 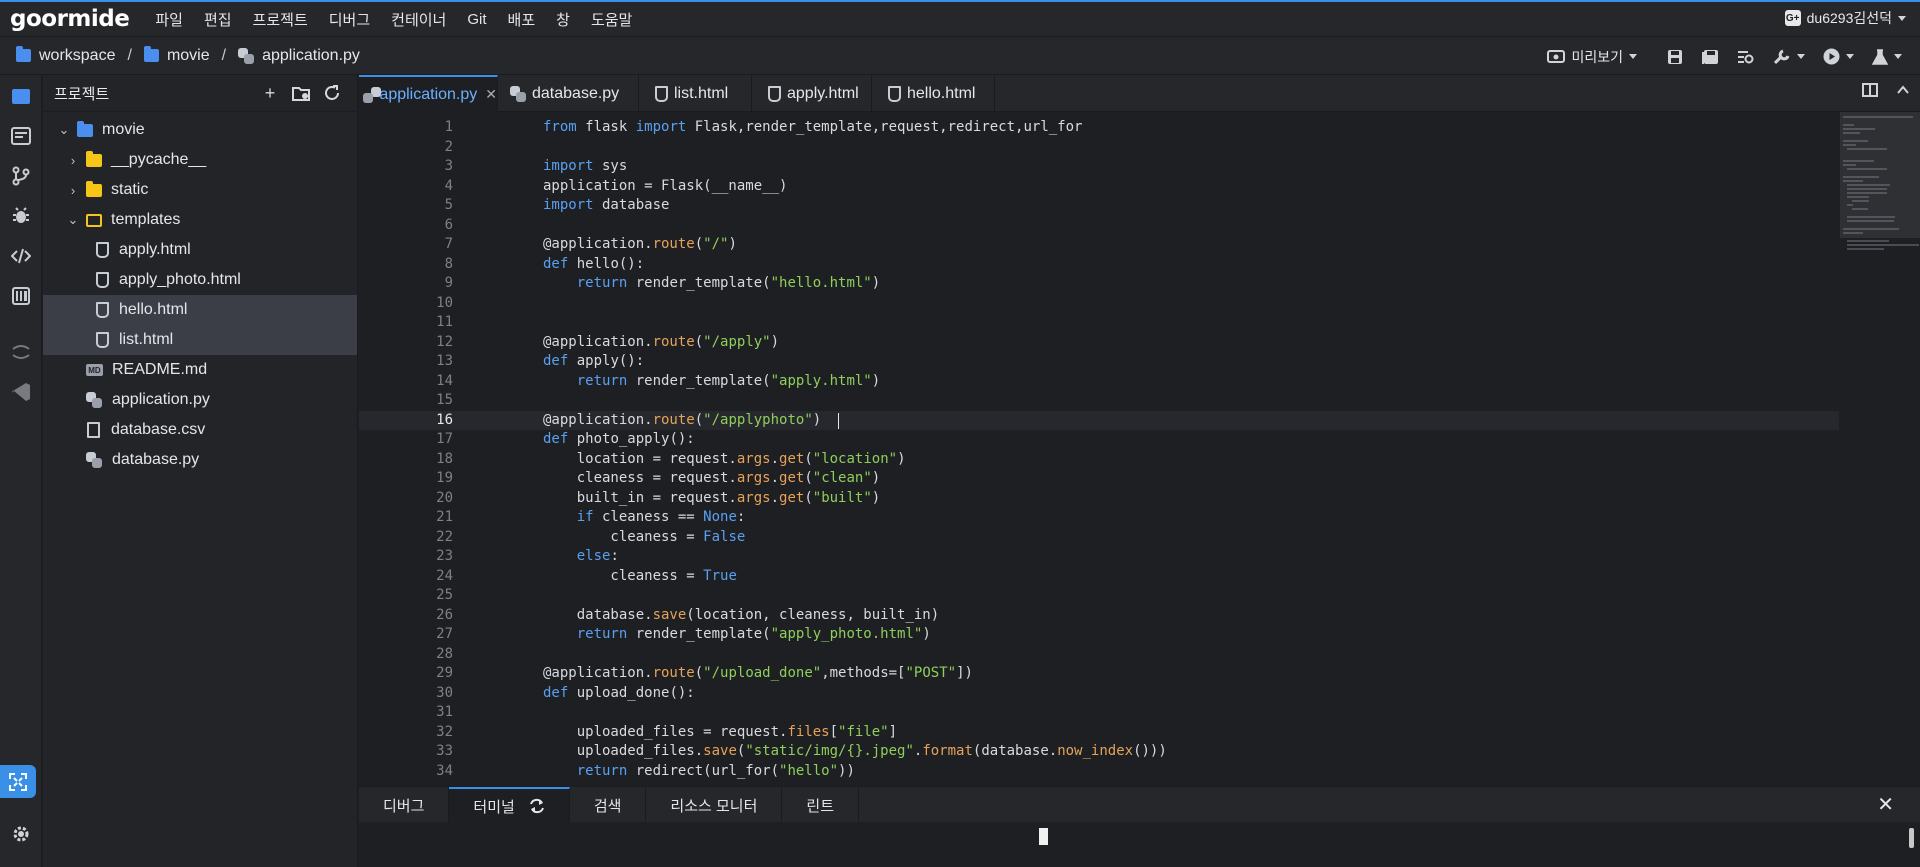 I want to click on tree-item-templates: ⌄ templates, so click(x=200, y=220).